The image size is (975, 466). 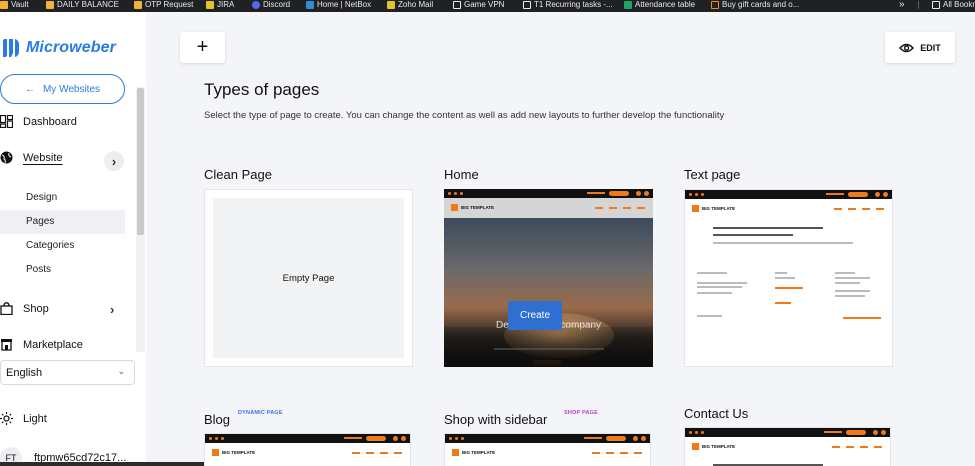 What do you see at coordinates (50, 121) in the screenshot?
I see `sidebar-item-label: Dashboard` at bounding box center [50, 121].